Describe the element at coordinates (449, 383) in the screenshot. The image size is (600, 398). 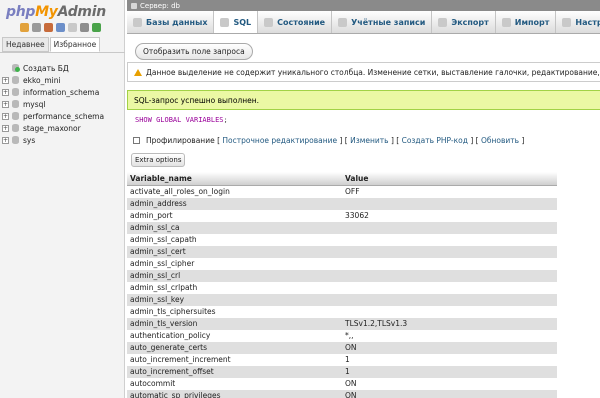
I see `value-cell: ON` at that location.